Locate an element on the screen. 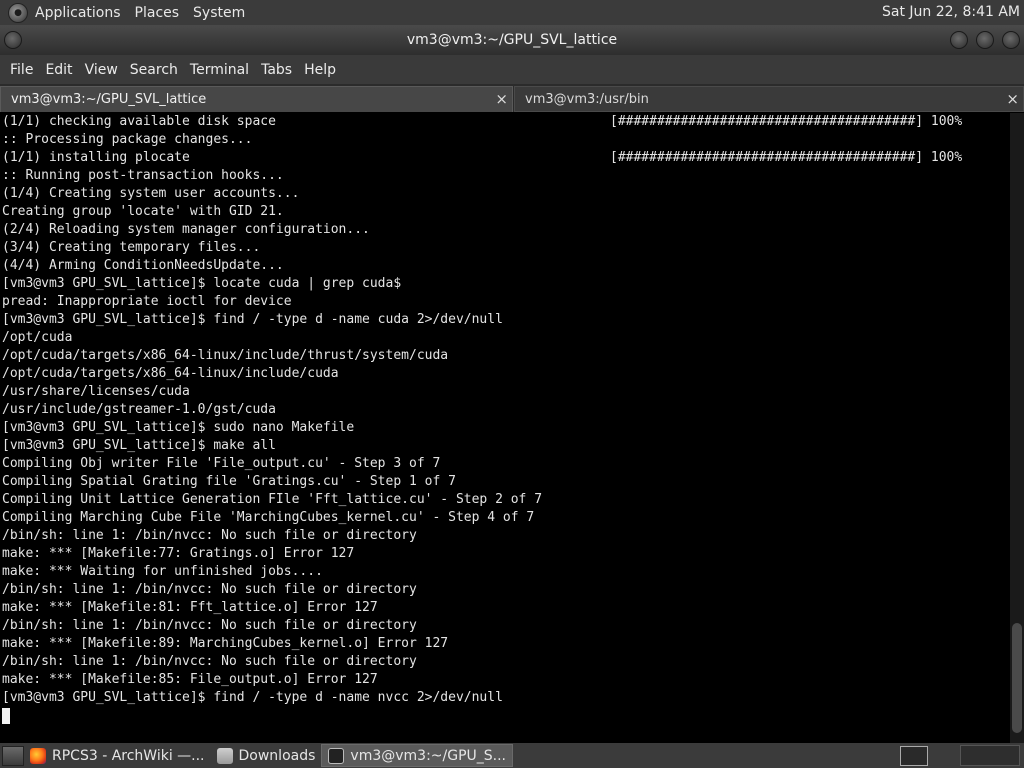 This screenshot has height=768, width=1024. terminal-line: /usr/share/licenses/cuda is located at coordinates (505, 392).